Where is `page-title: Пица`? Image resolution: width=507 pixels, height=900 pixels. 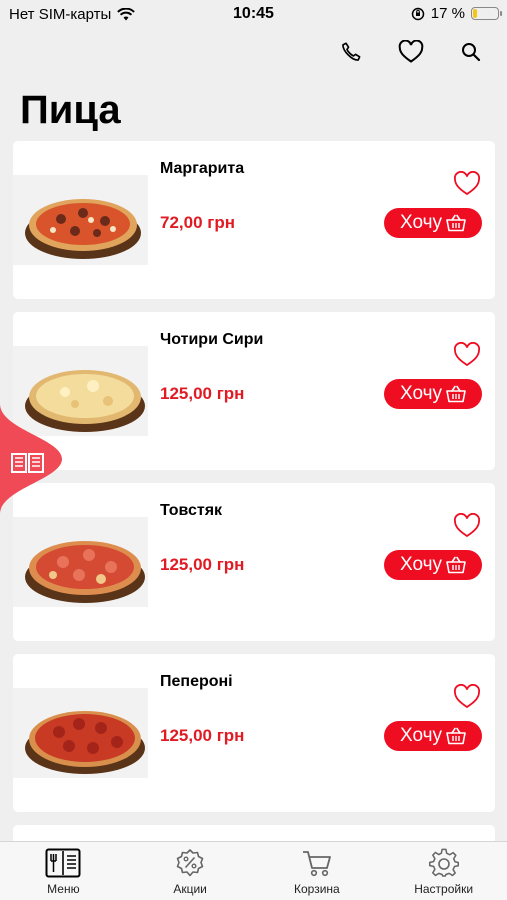
page-title: Пица is located at coordinates (70, 110).